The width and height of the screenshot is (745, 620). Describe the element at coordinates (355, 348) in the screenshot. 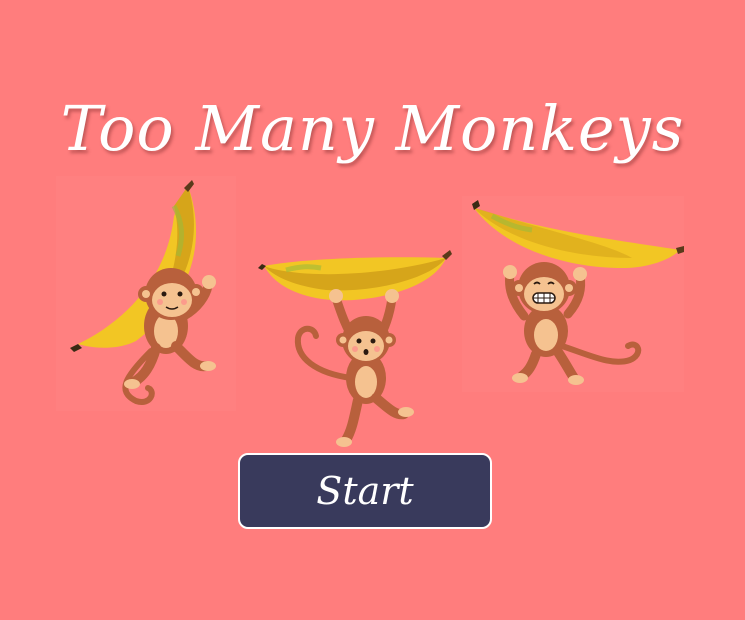

I see `monkey-hanging-from-banana-sprite` at that location.